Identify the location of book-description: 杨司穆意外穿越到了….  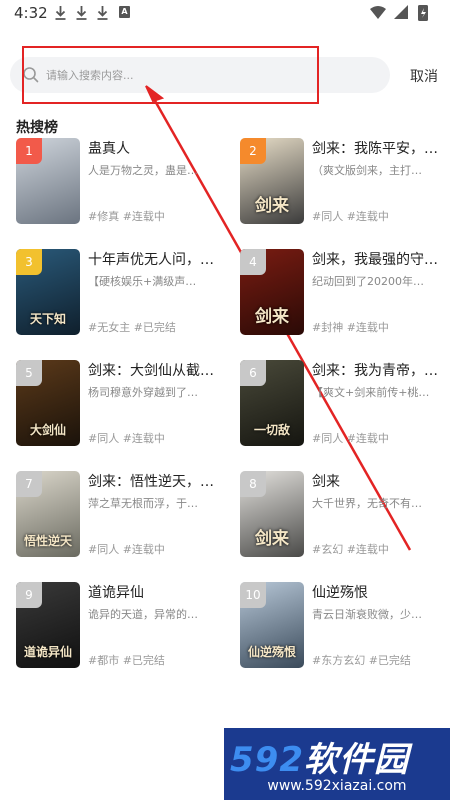
(143, 392).